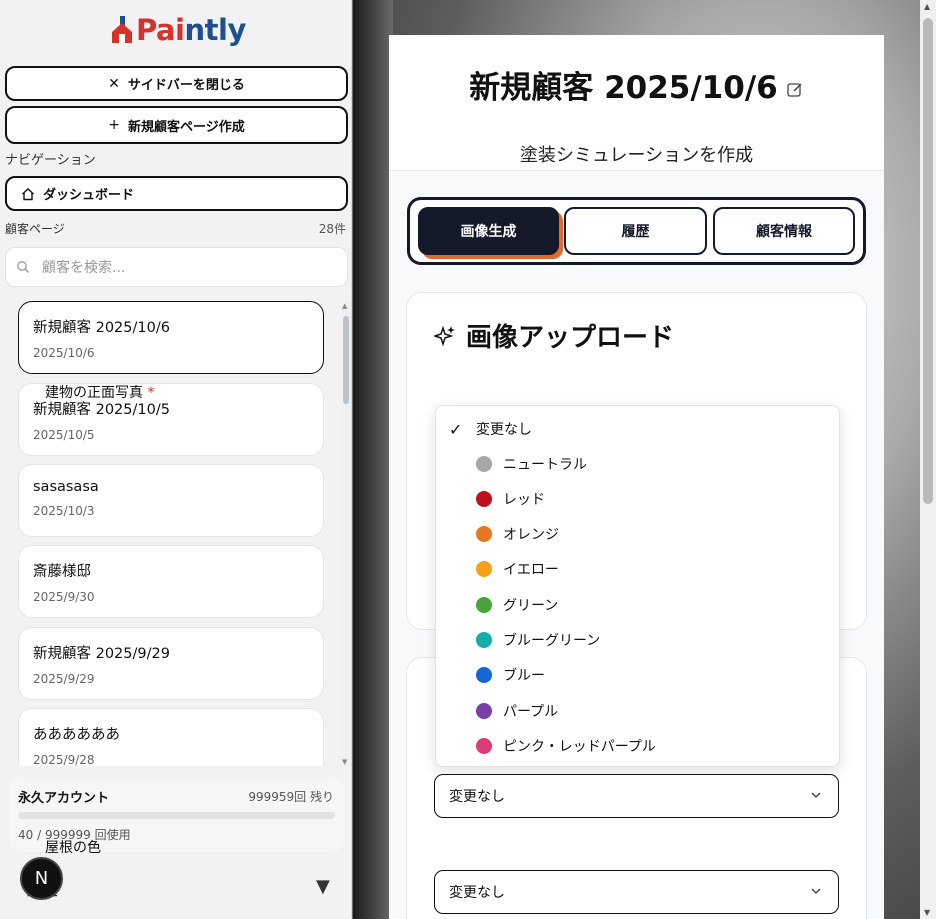 The height and width of the screenshot is (919, 936). I want to click on color-option-pink-red-purple: ピンク・レッドパープル, so click(638, 746).